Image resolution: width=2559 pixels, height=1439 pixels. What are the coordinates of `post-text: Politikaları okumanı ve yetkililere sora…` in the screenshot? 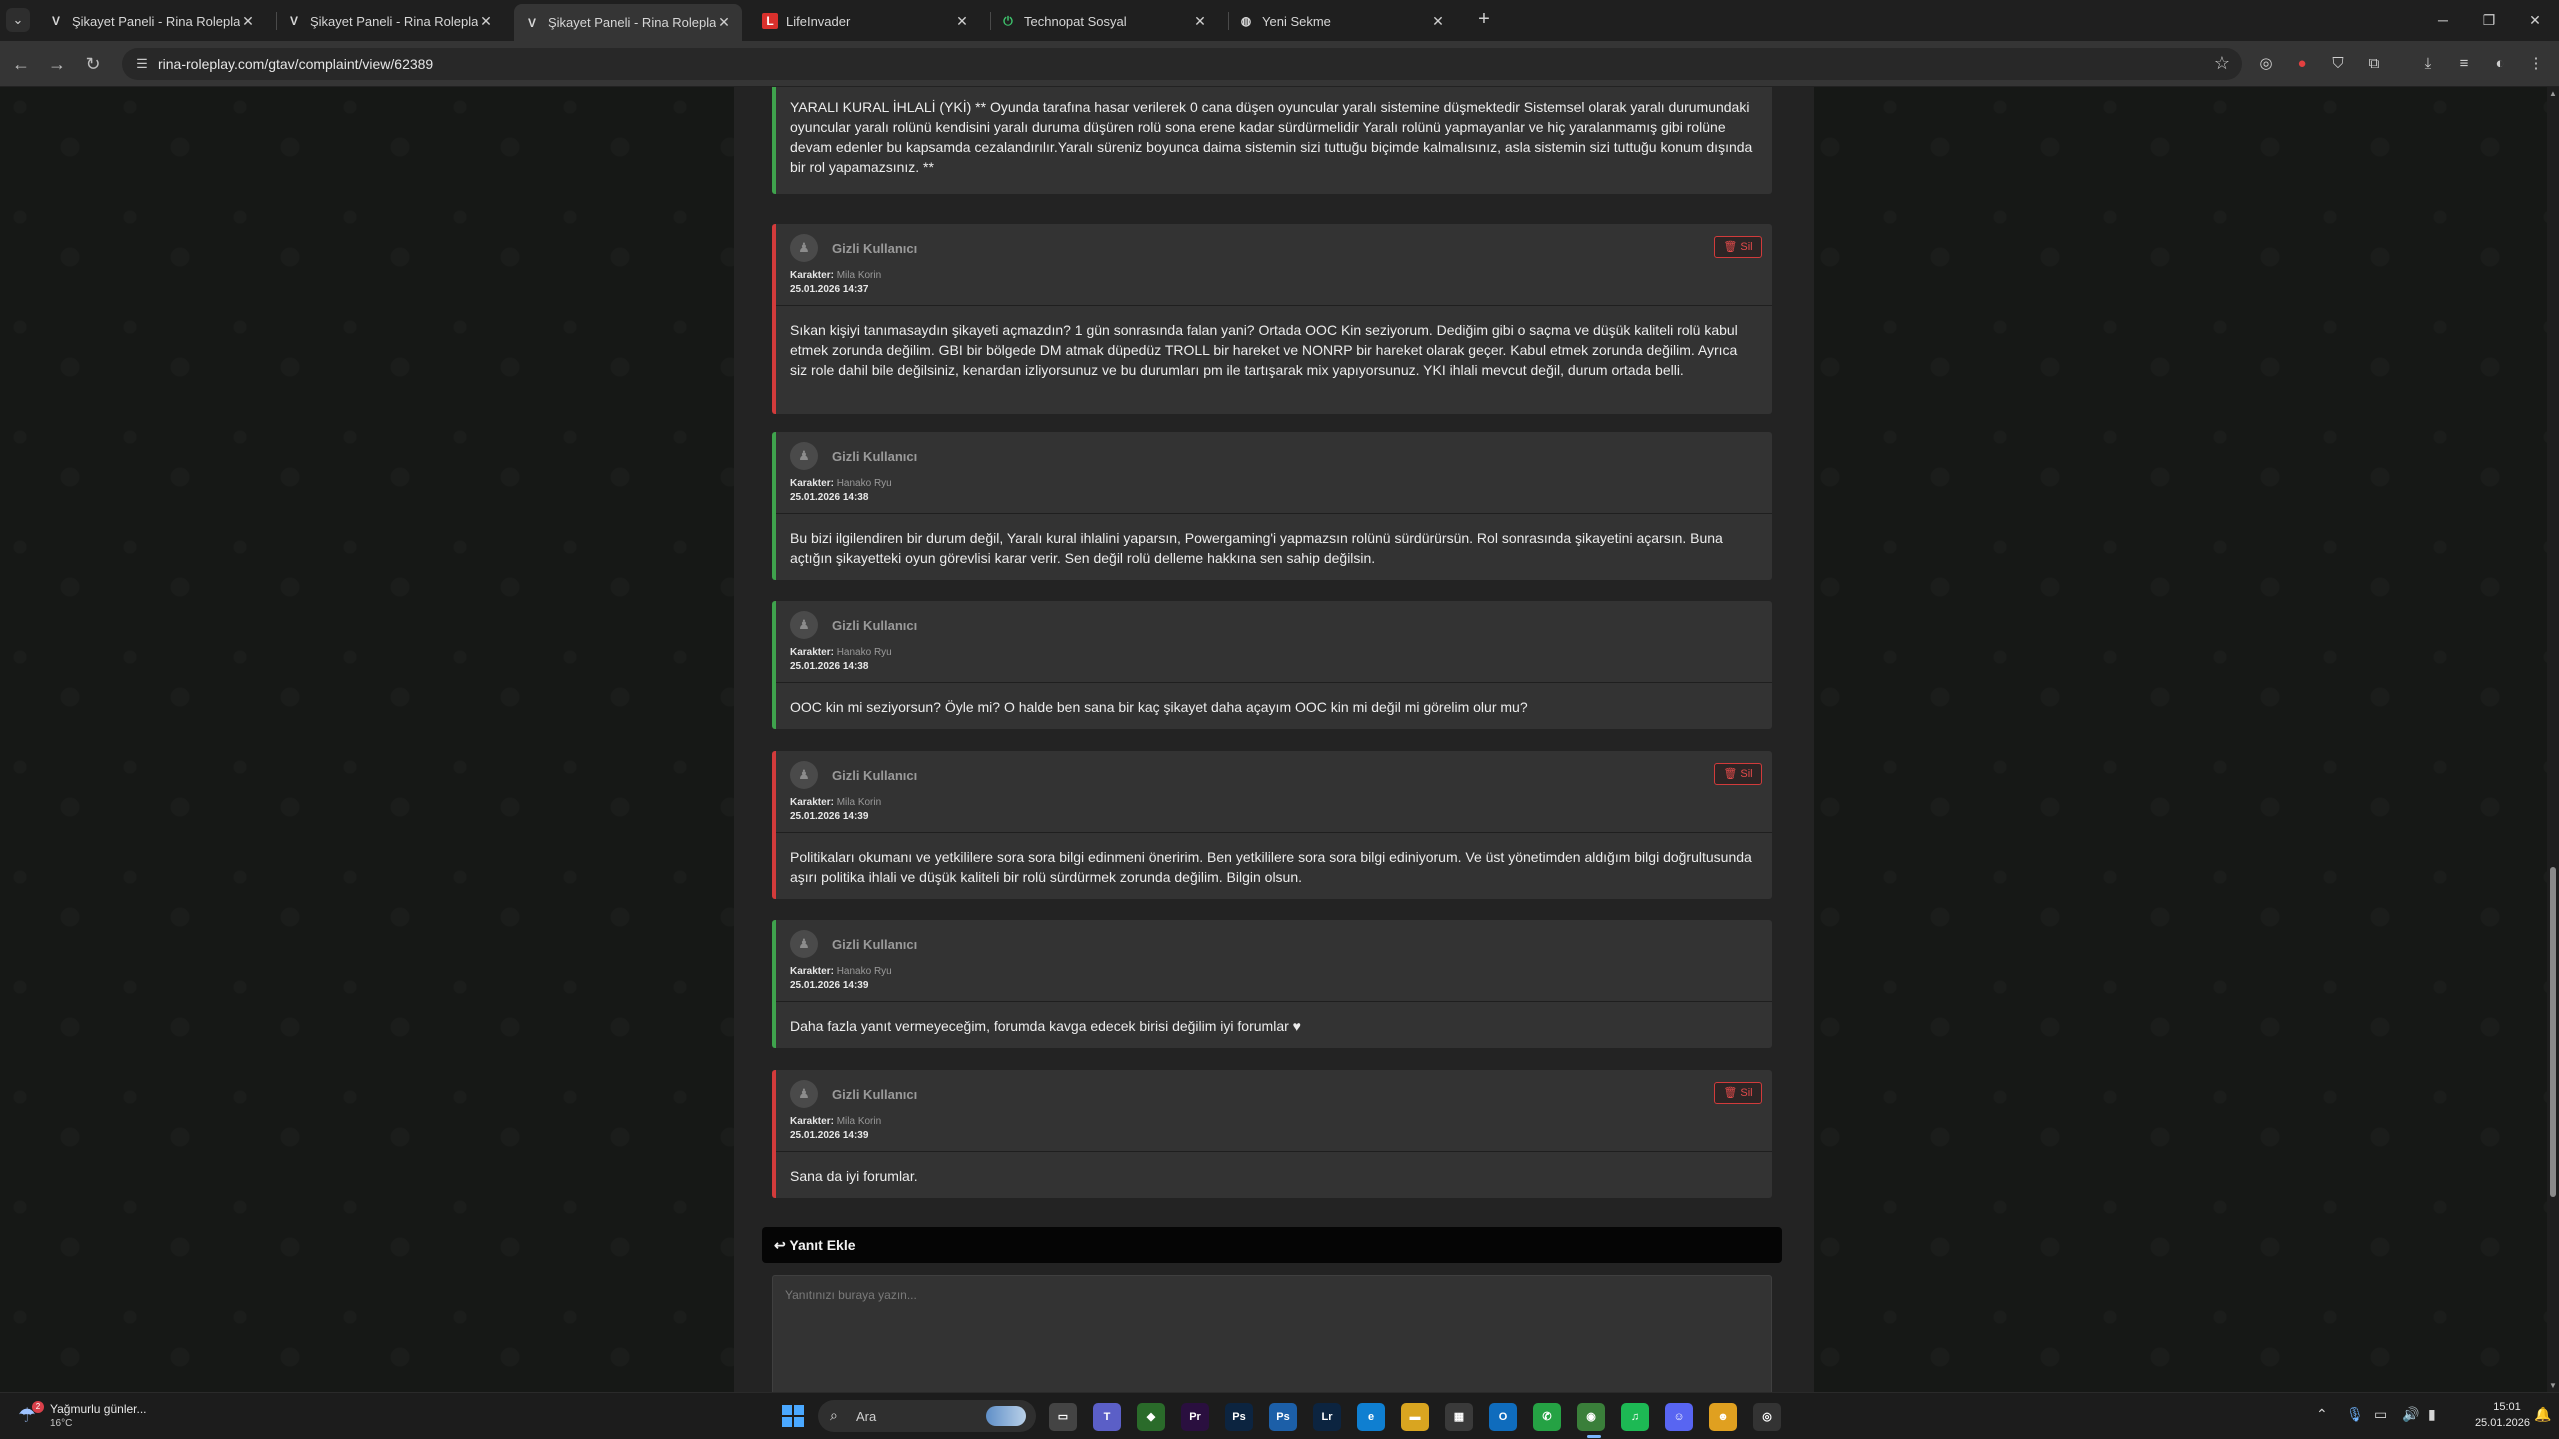 It's located at (1271, 867).